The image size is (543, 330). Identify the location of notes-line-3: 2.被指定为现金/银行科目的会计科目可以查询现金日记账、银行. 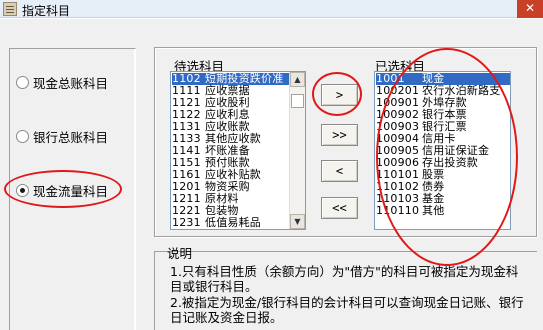
(347, 302).